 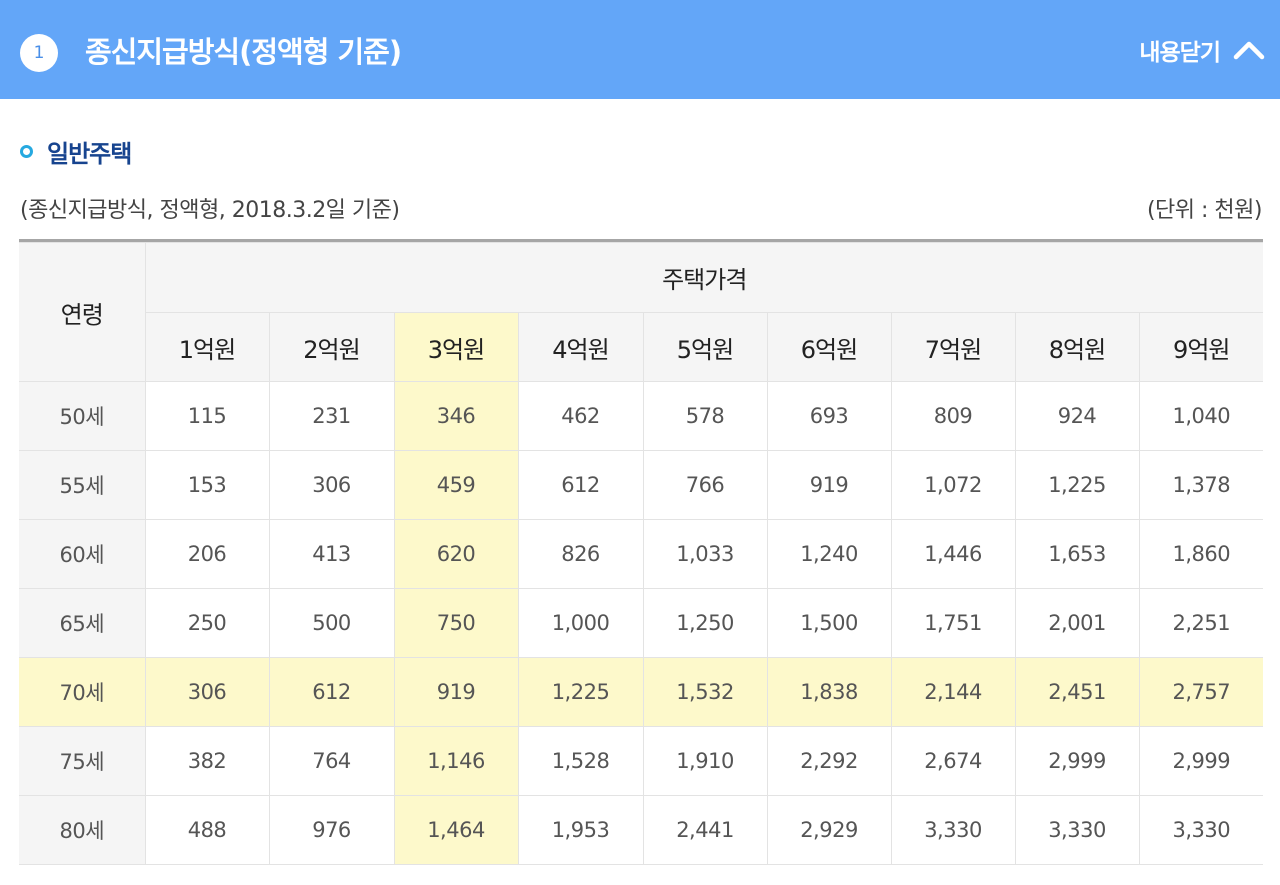 I want to click on table-cell: 250, so click(x=207, y=623).